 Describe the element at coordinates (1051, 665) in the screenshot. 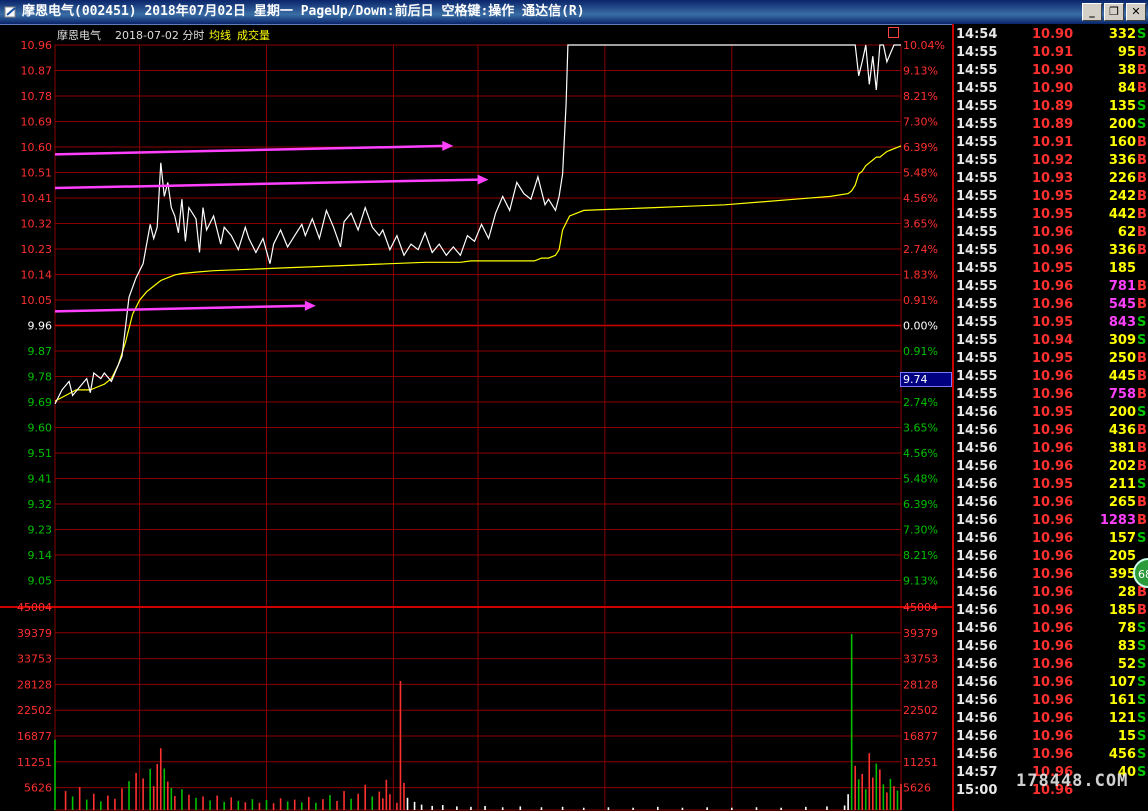

I see `trade-row: 14:56 10.96 52 S` at that location.